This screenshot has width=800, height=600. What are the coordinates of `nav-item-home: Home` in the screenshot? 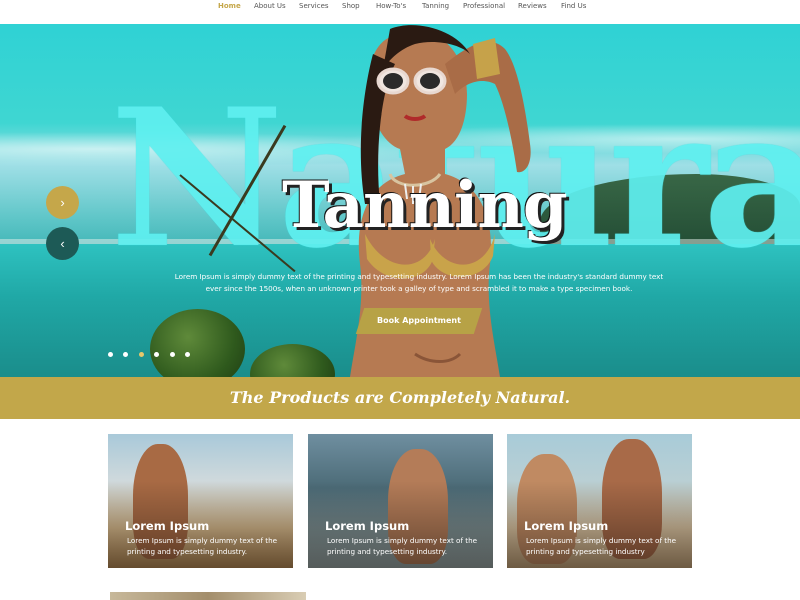 It's located at (229, 6).